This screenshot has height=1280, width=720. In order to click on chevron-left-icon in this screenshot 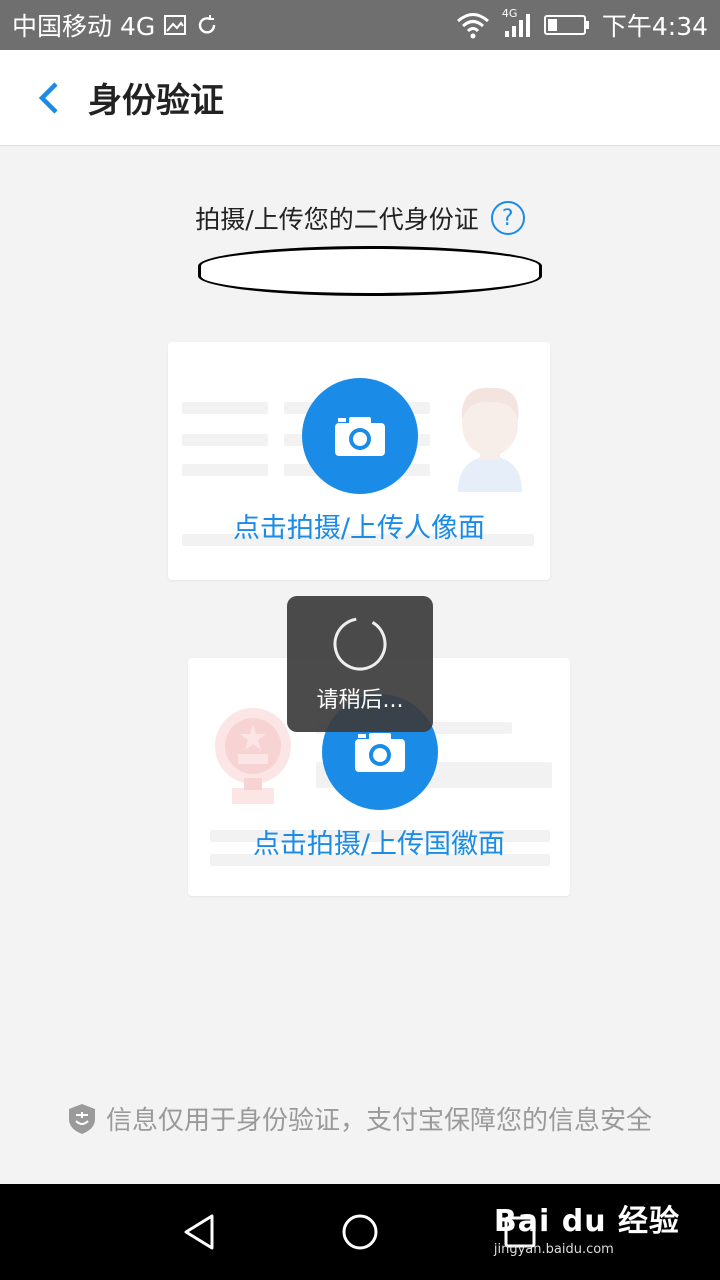, I will do `click(48, 97)`.